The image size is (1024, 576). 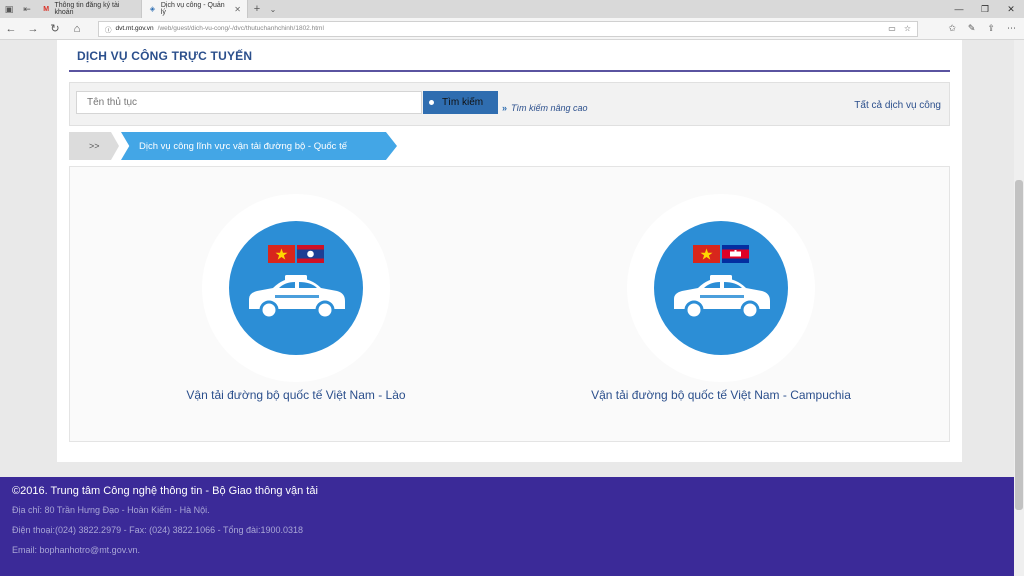 I want to click on advanced-search-link: » Tìm kiếm nâng cao, so click(x=545, y=108).